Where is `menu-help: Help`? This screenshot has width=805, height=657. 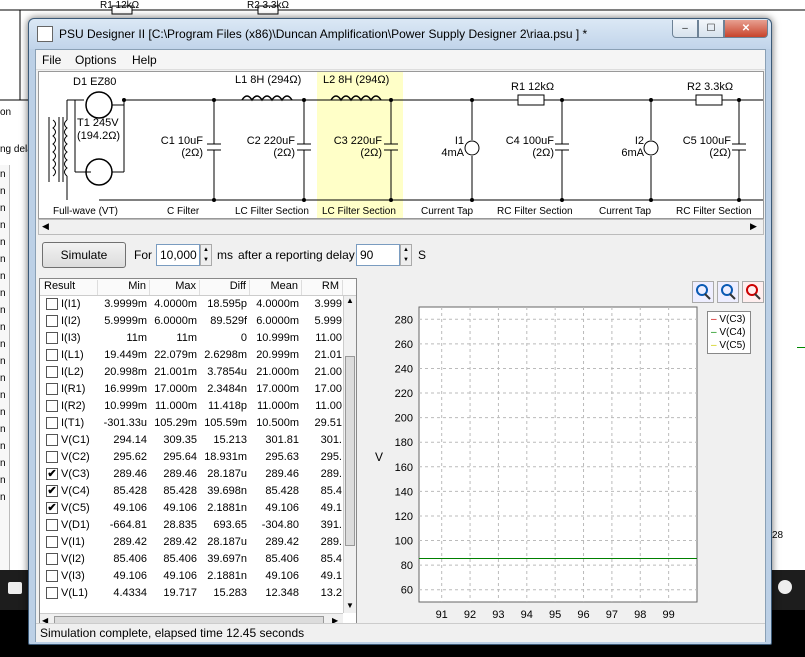 menu-help: Help is located at coordinates (144, 60).